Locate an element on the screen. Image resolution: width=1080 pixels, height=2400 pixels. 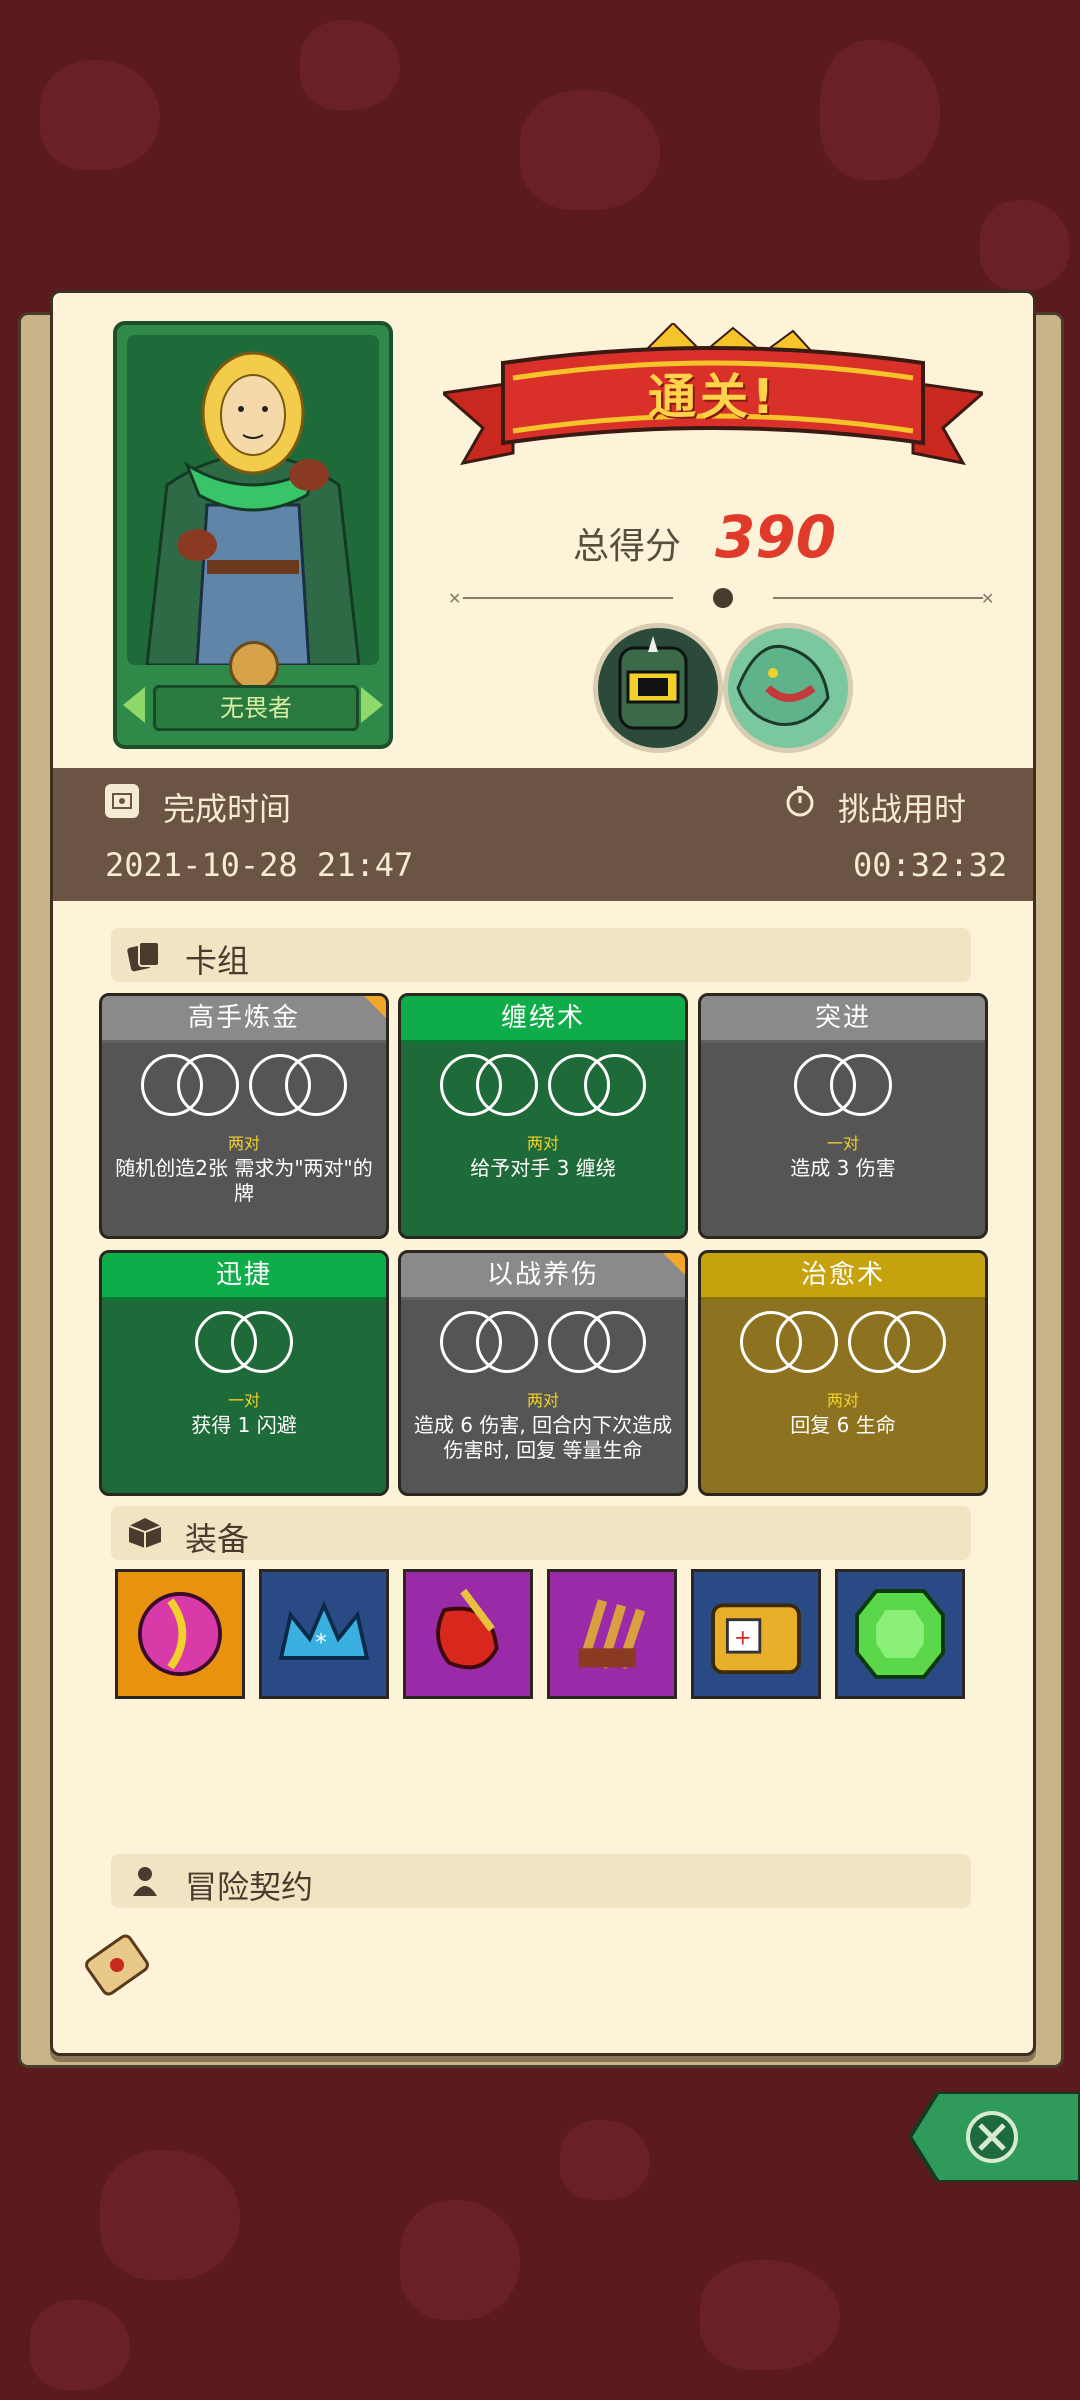
deck-card: 缠绕术两对给予对手 3 缠绕 is located at coordinates (543, 1116).